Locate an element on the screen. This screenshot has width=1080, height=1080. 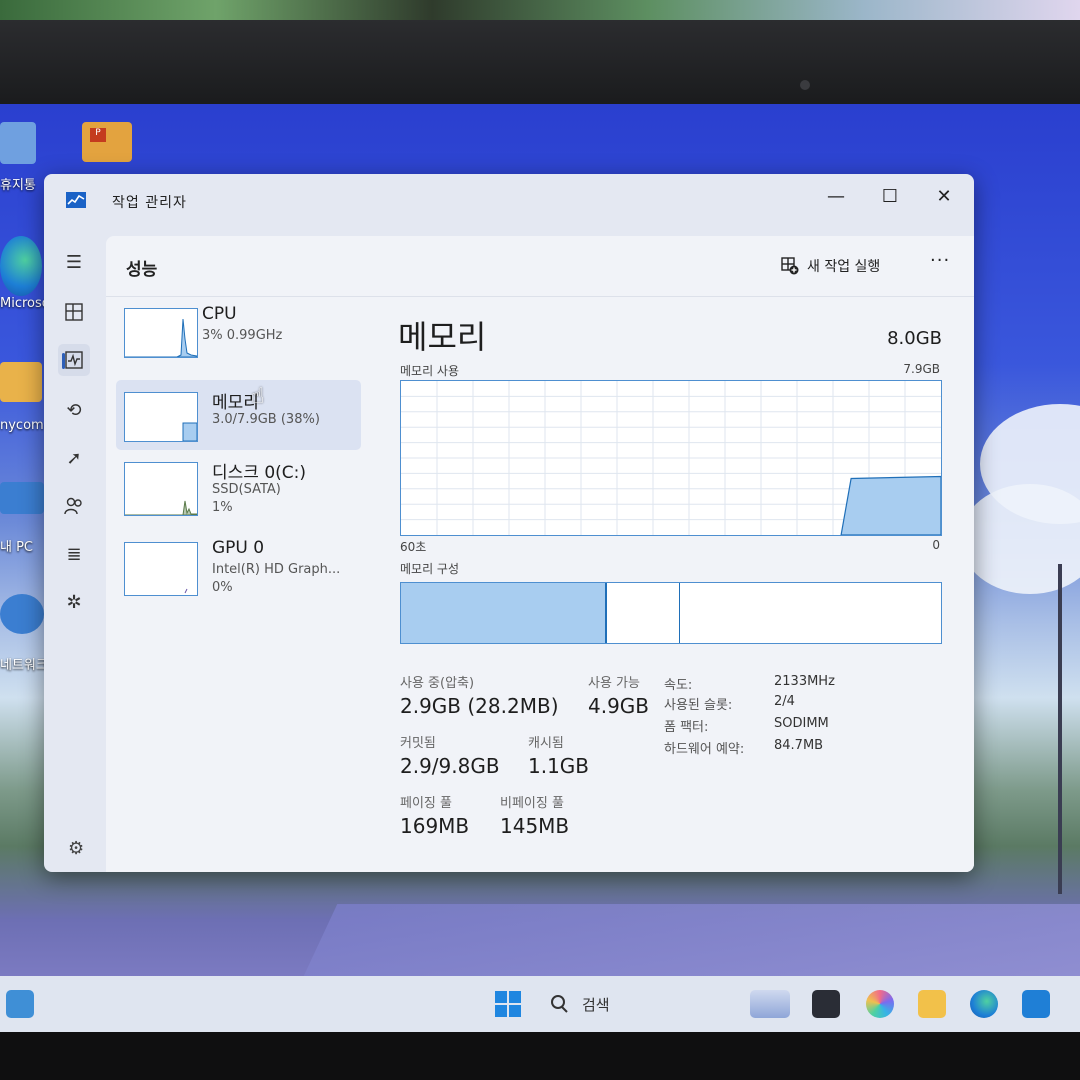
title-bar: 작업 관리자 — ☐ ✕ is located at coordinates (509, 203).